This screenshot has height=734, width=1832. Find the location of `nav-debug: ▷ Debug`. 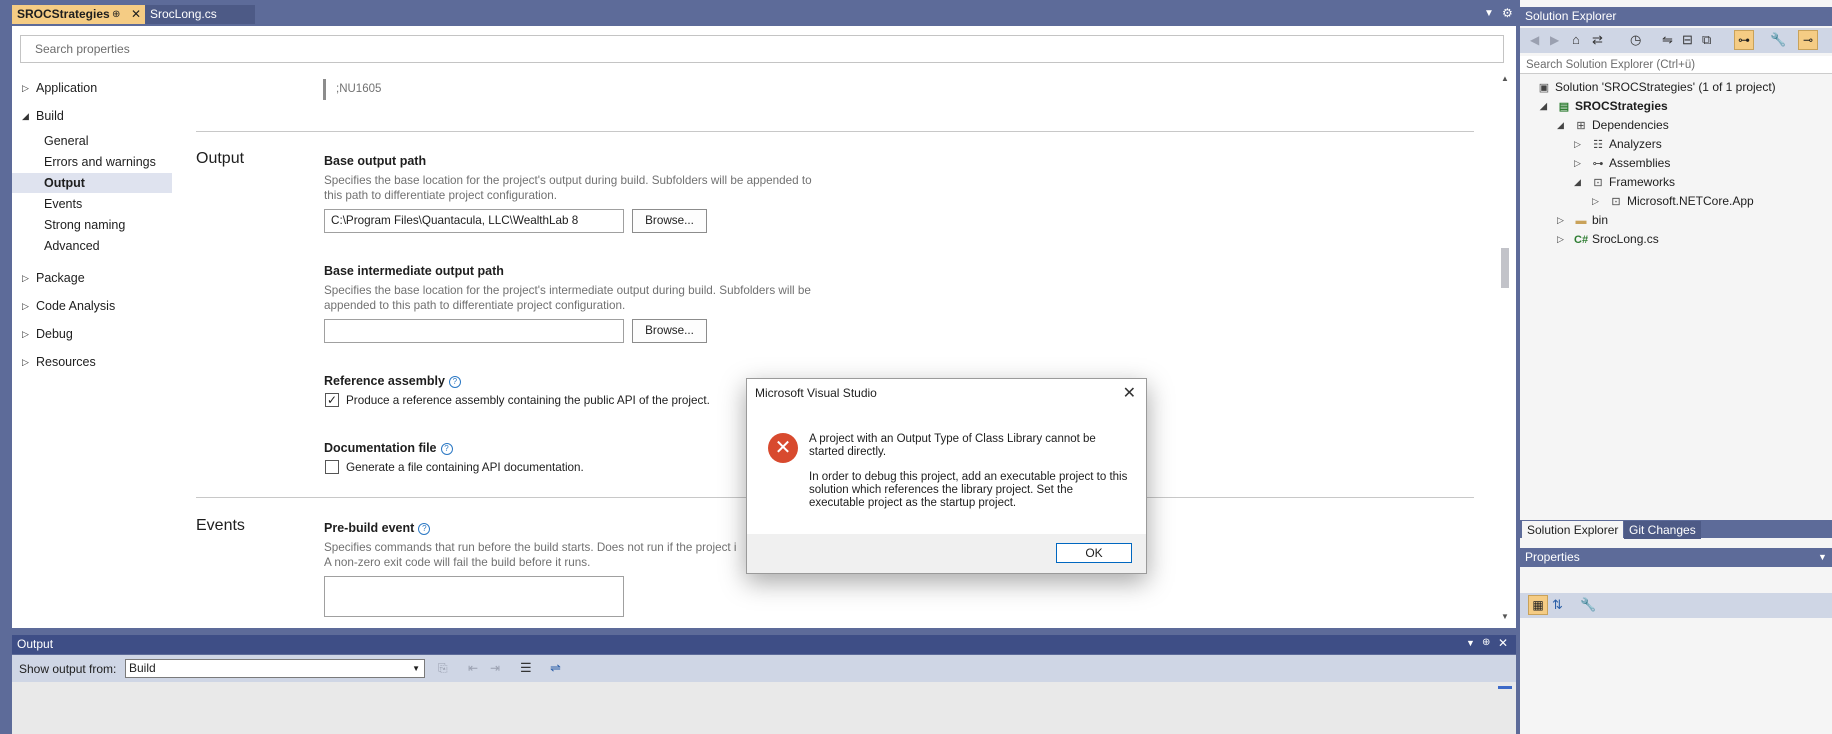

nav-debug: ▷ Debug is located at coordinates (47, 334).